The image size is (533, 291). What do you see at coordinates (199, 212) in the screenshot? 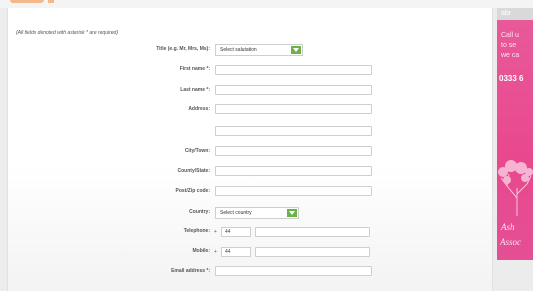
I see `country-label: Country:` at bounding box center [199, 212].